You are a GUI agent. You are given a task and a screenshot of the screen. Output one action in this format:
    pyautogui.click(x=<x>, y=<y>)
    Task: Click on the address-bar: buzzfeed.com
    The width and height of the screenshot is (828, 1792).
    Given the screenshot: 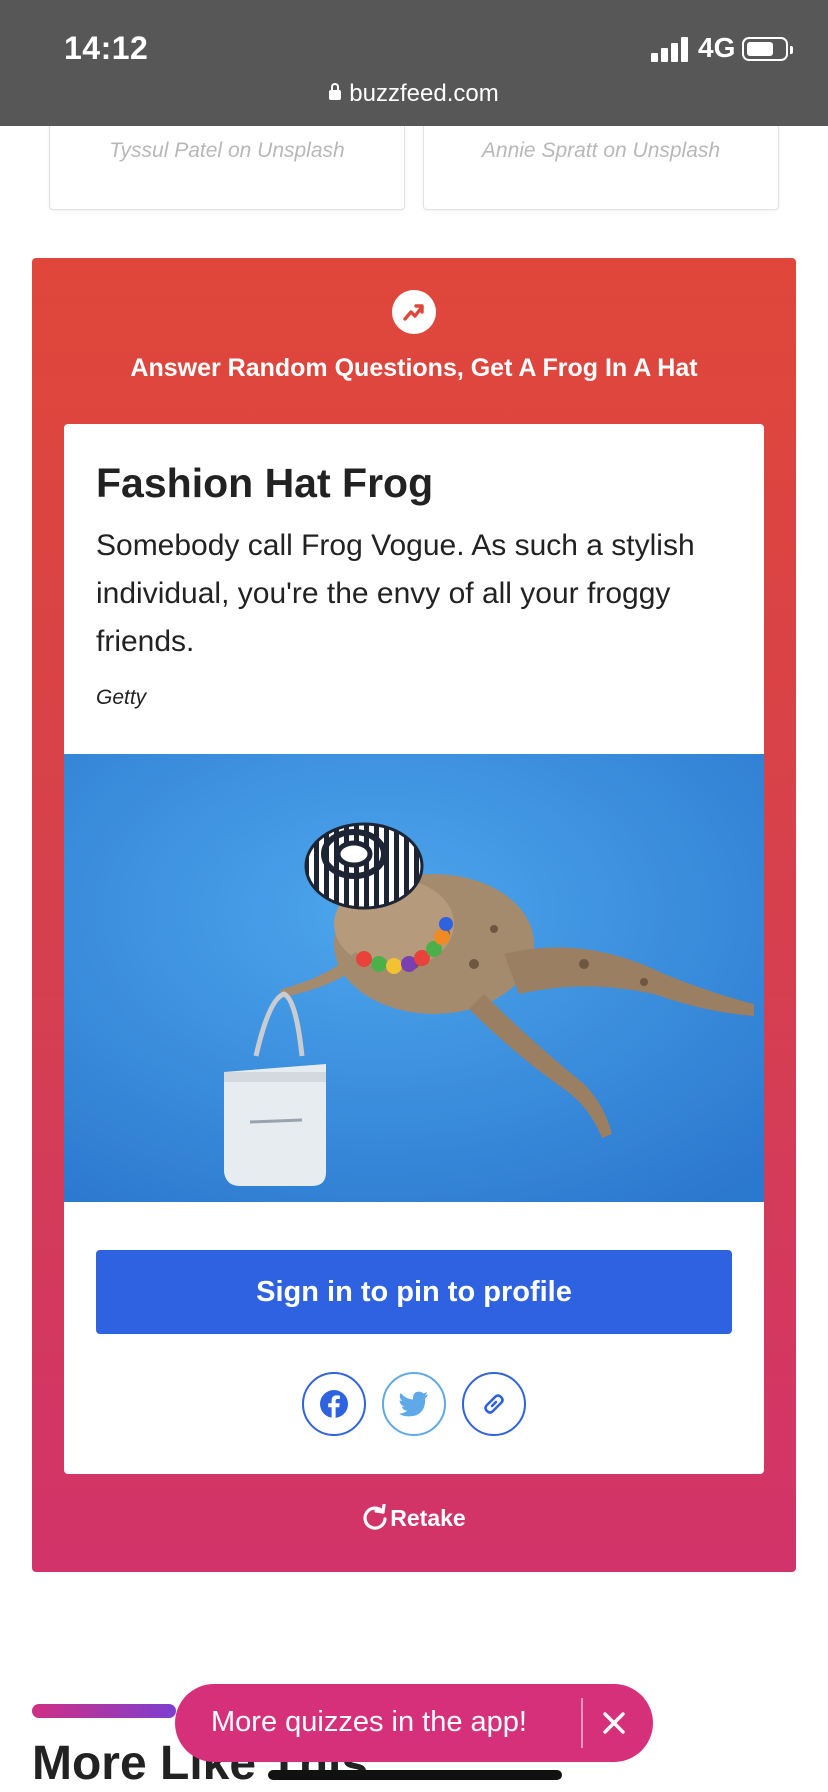 What is the action you would take?
    pyautogui.click(x=414, y=94)
    